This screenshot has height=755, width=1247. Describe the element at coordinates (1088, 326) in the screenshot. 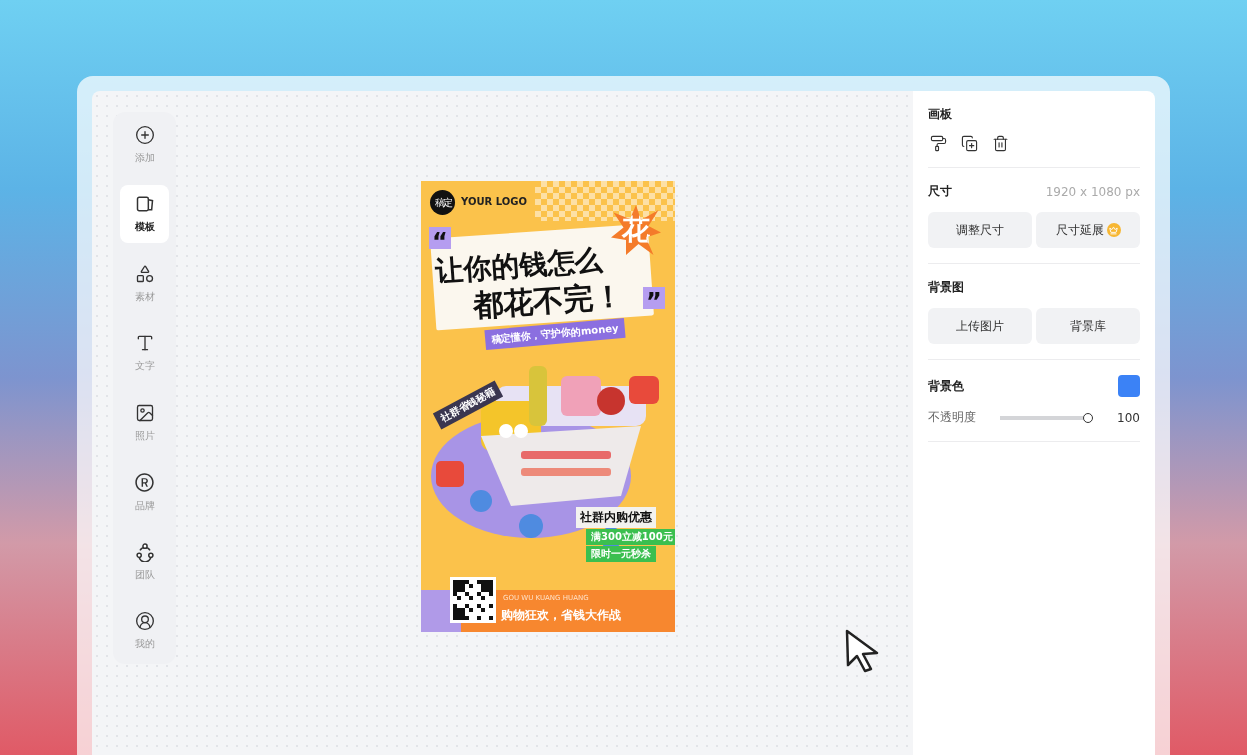

I see `panel-button: 背景库` at that location.